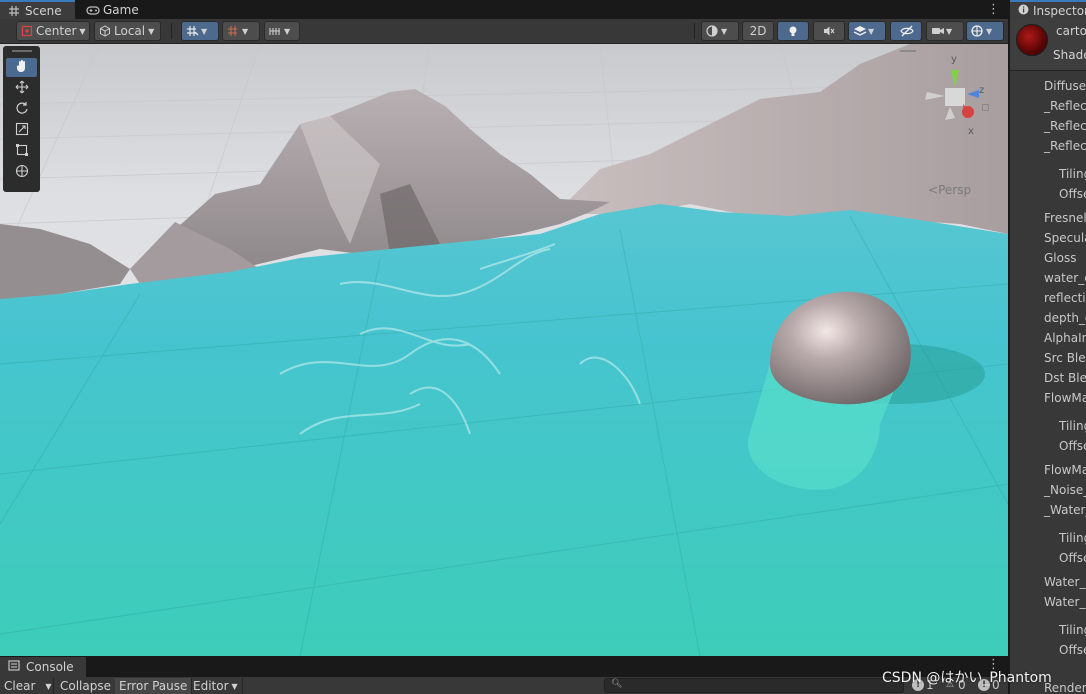 This screenshot has height=694, width=1086. What do you see at coordinates (993, 9) in the screenshot?
I see `scene-more-icon: ⋮` at bounding box center [993, 9].